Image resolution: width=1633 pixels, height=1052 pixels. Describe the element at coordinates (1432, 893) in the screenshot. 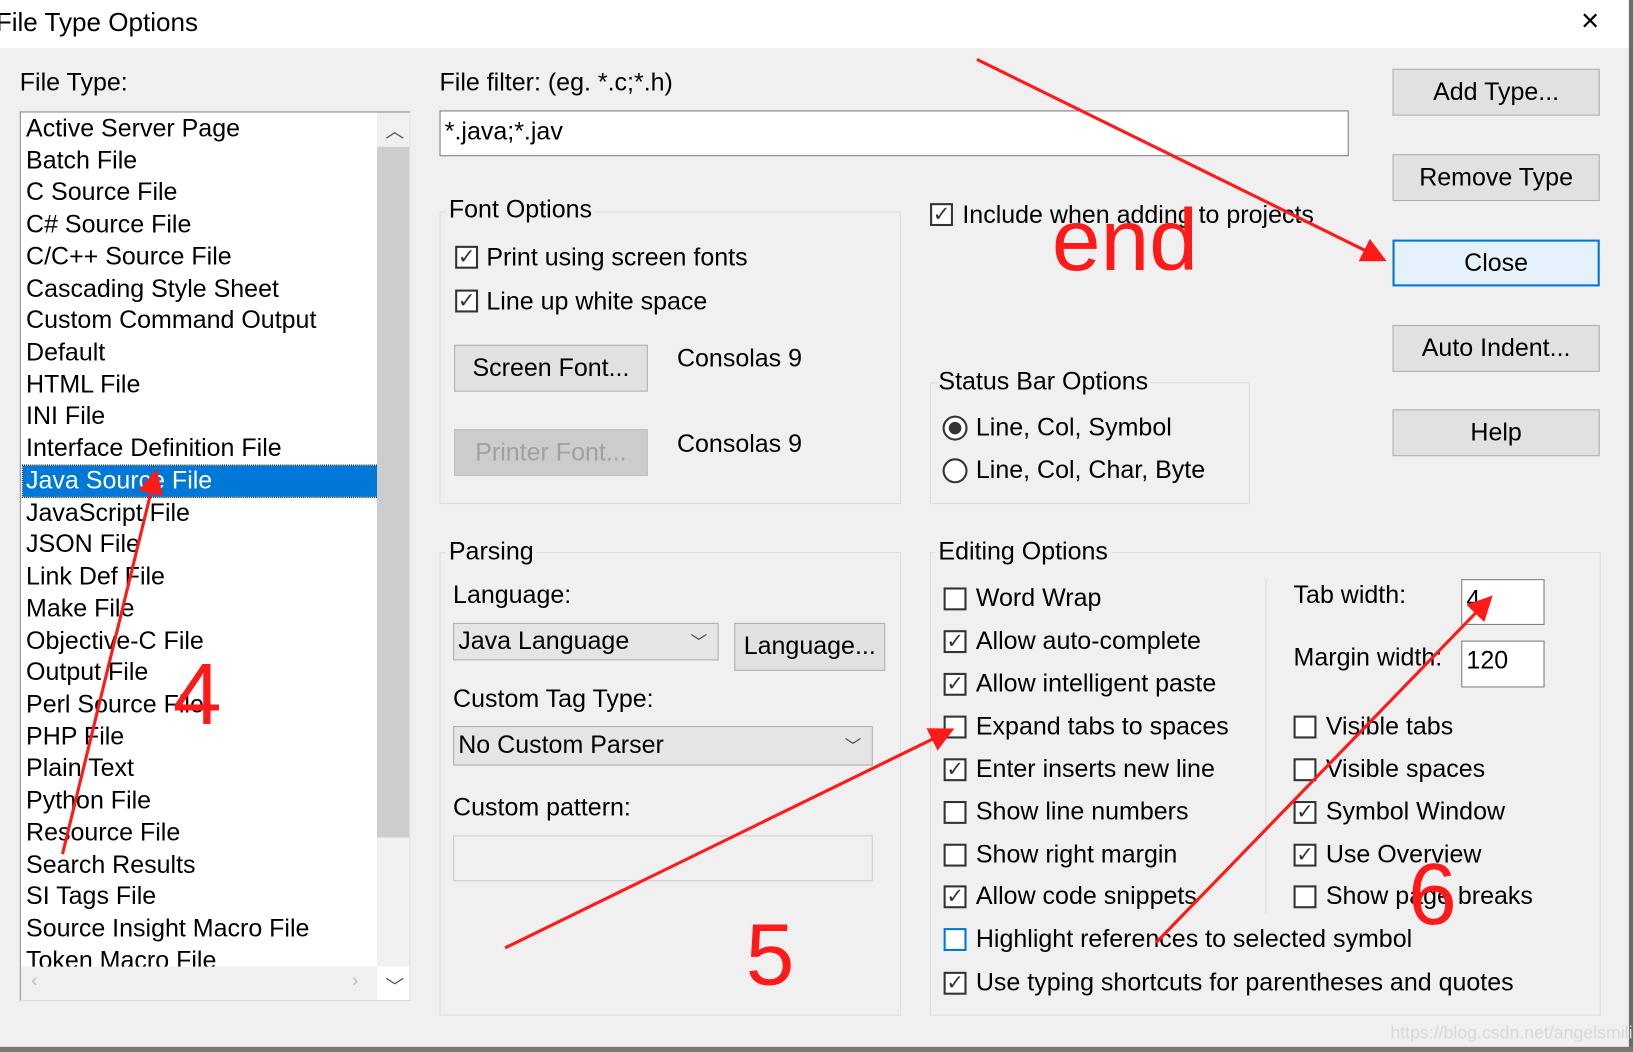

I see `annotation-6: 6` at that location.